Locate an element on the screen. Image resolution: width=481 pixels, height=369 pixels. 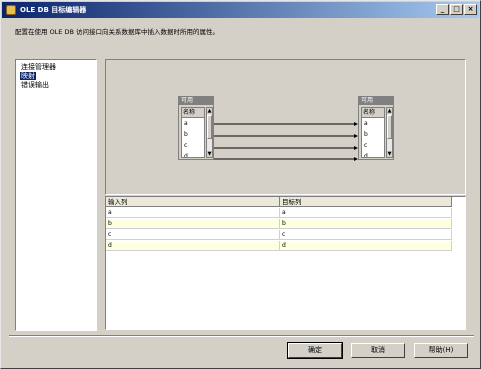
destination-column-cell: b is located at coordinates (366, 224).